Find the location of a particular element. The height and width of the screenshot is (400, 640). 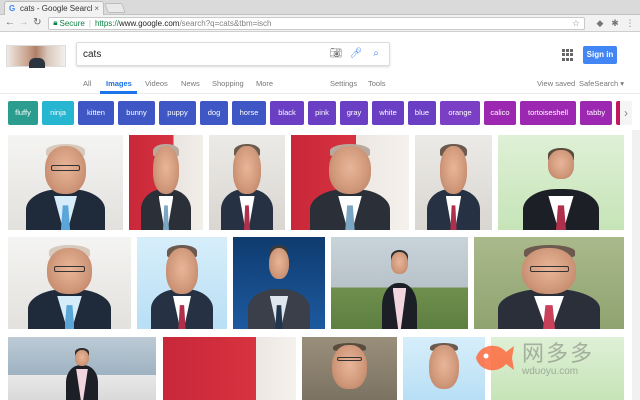

browser-menu-icon: ⋮ is located at coordinates (630, 23).